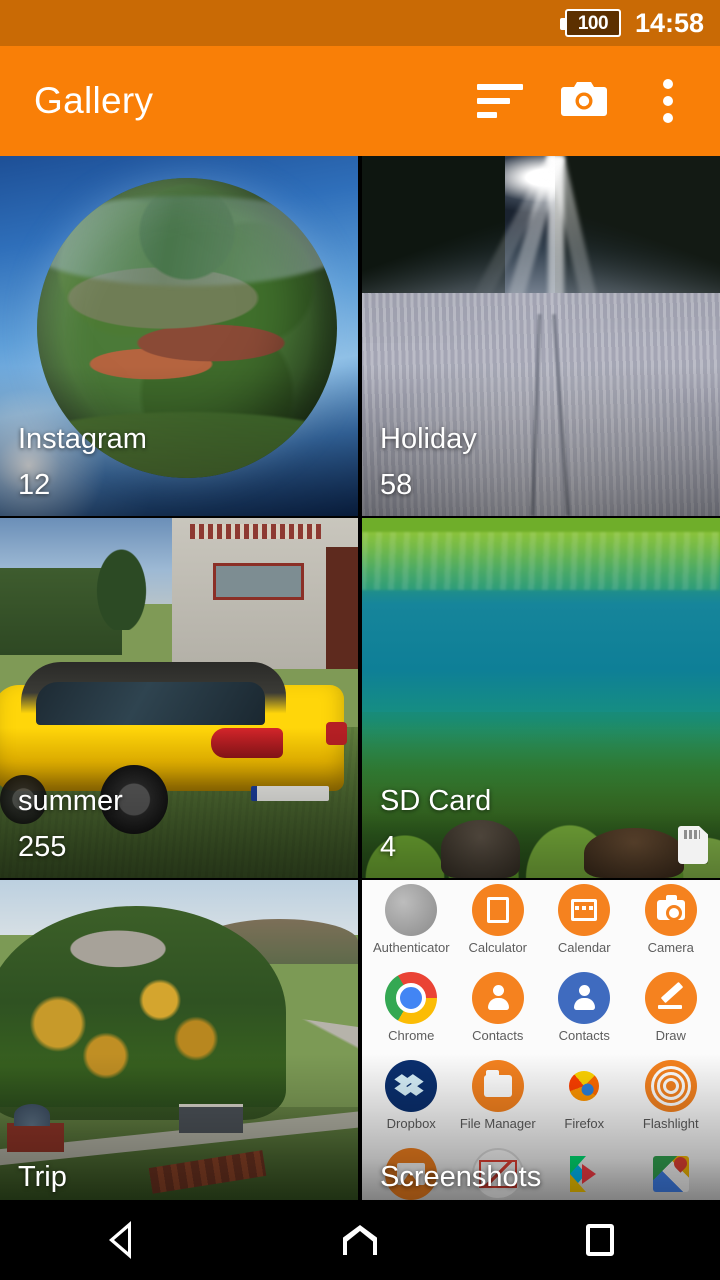 The height and width of the screenshot is (1280, 720). I want to click on camera-icon, so click(584, 101).